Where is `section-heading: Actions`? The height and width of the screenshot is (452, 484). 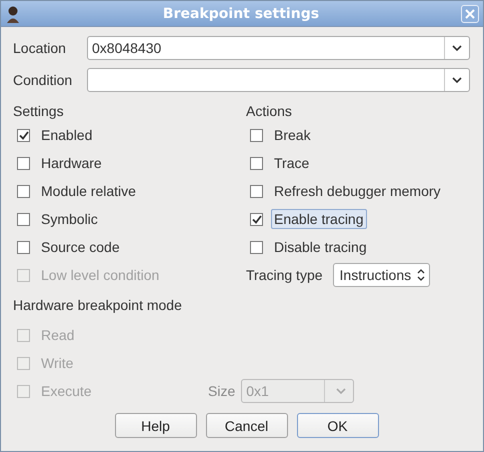
section-heading: Actions is located at coordinates (269, 111).